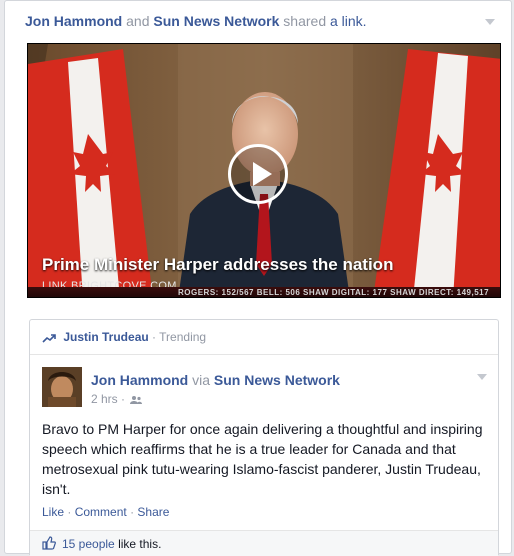 Image resolution: width=514 pixels, height=556 pixels. Describe the element at coordinates (88, 544) in the screenshot. I see `likes-count-link: 15 people` at that location.